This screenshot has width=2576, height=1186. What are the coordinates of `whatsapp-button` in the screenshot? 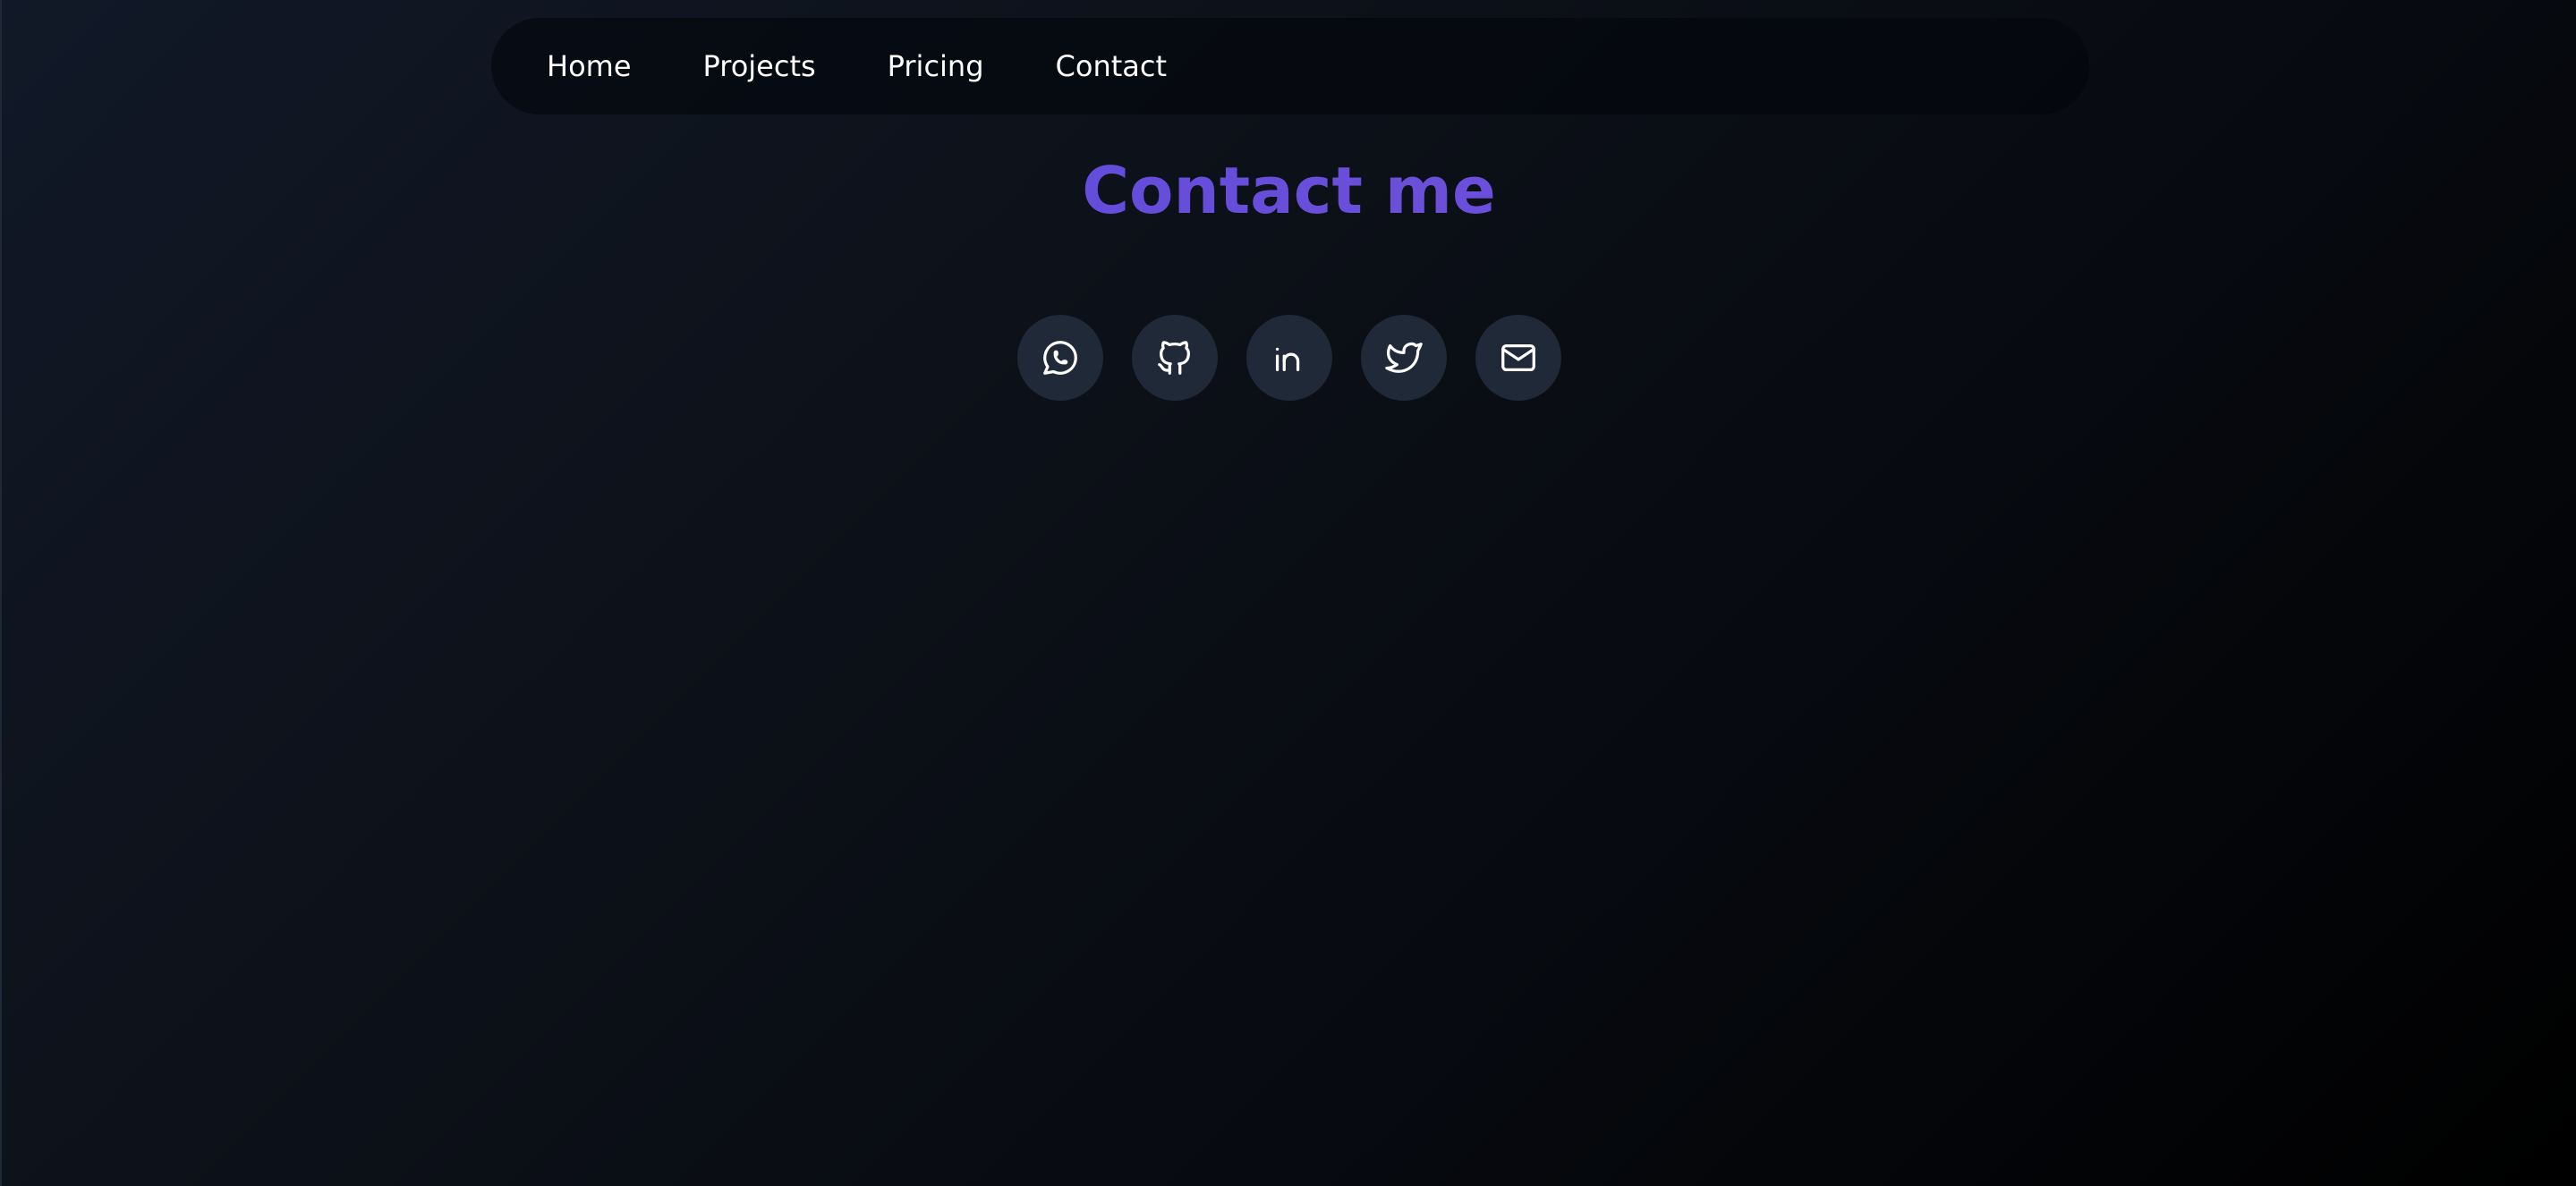 It's located at (1059, 358).